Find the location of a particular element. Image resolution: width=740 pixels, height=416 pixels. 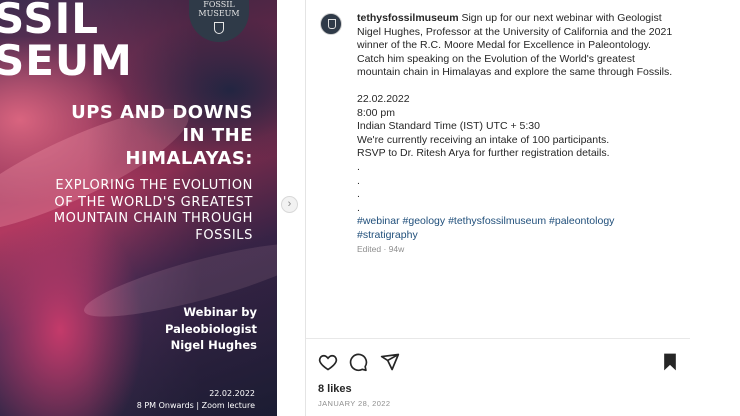

poster-webinar-info: Webinar by Paleobiologist Nigel Hughes is located at coordinates (182, 329).